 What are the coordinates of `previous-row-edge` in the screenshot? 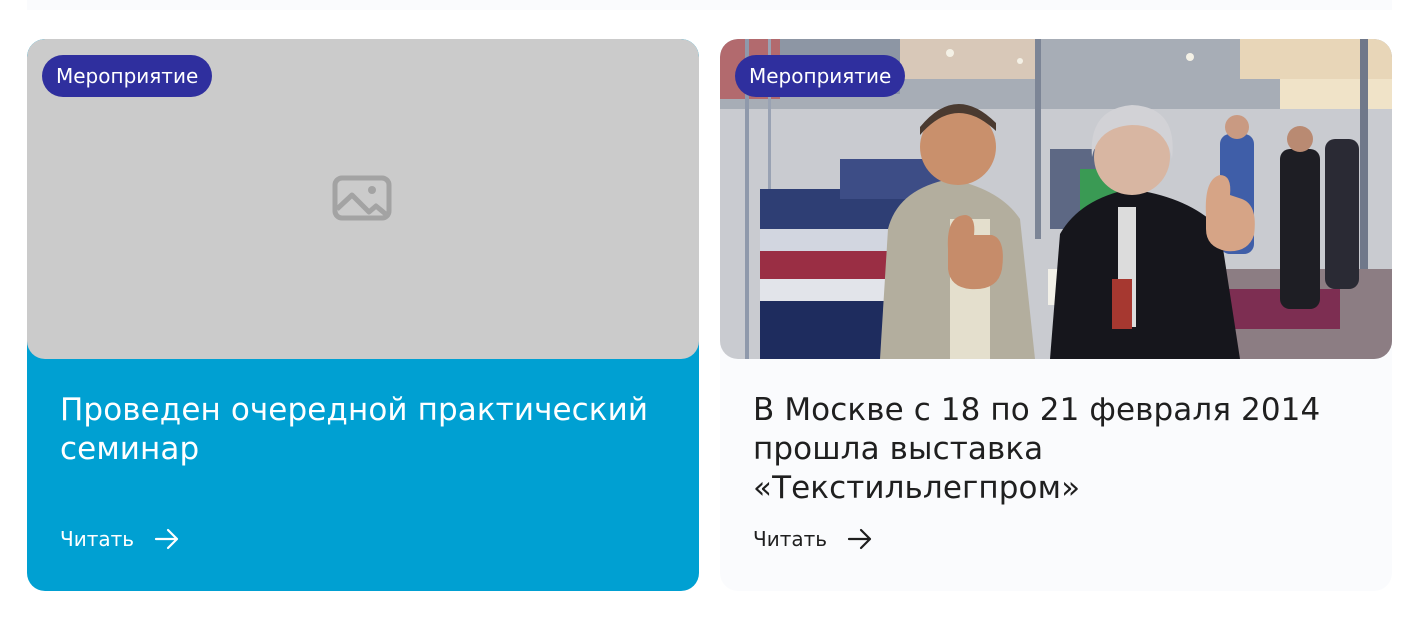 It's located at (709, 5).